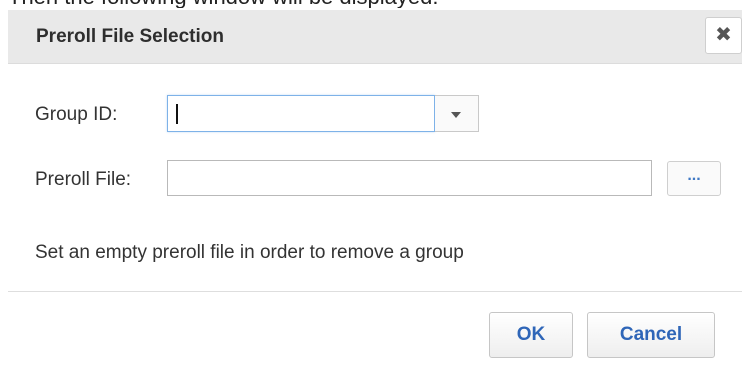  What do you see at coordinates (177, 114) in the screenshot?
I see `text-cursor` at bounding box center [177, 114].